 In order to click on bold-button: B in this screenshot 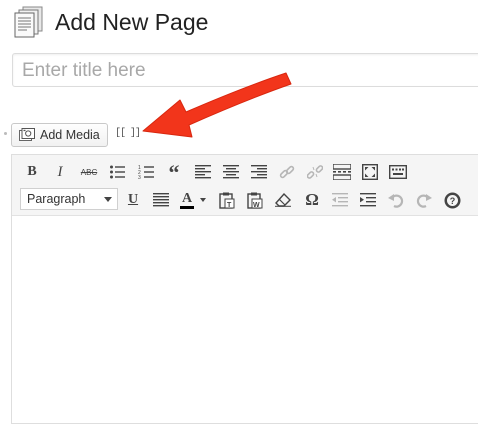, I will do `click(32, 172)`.